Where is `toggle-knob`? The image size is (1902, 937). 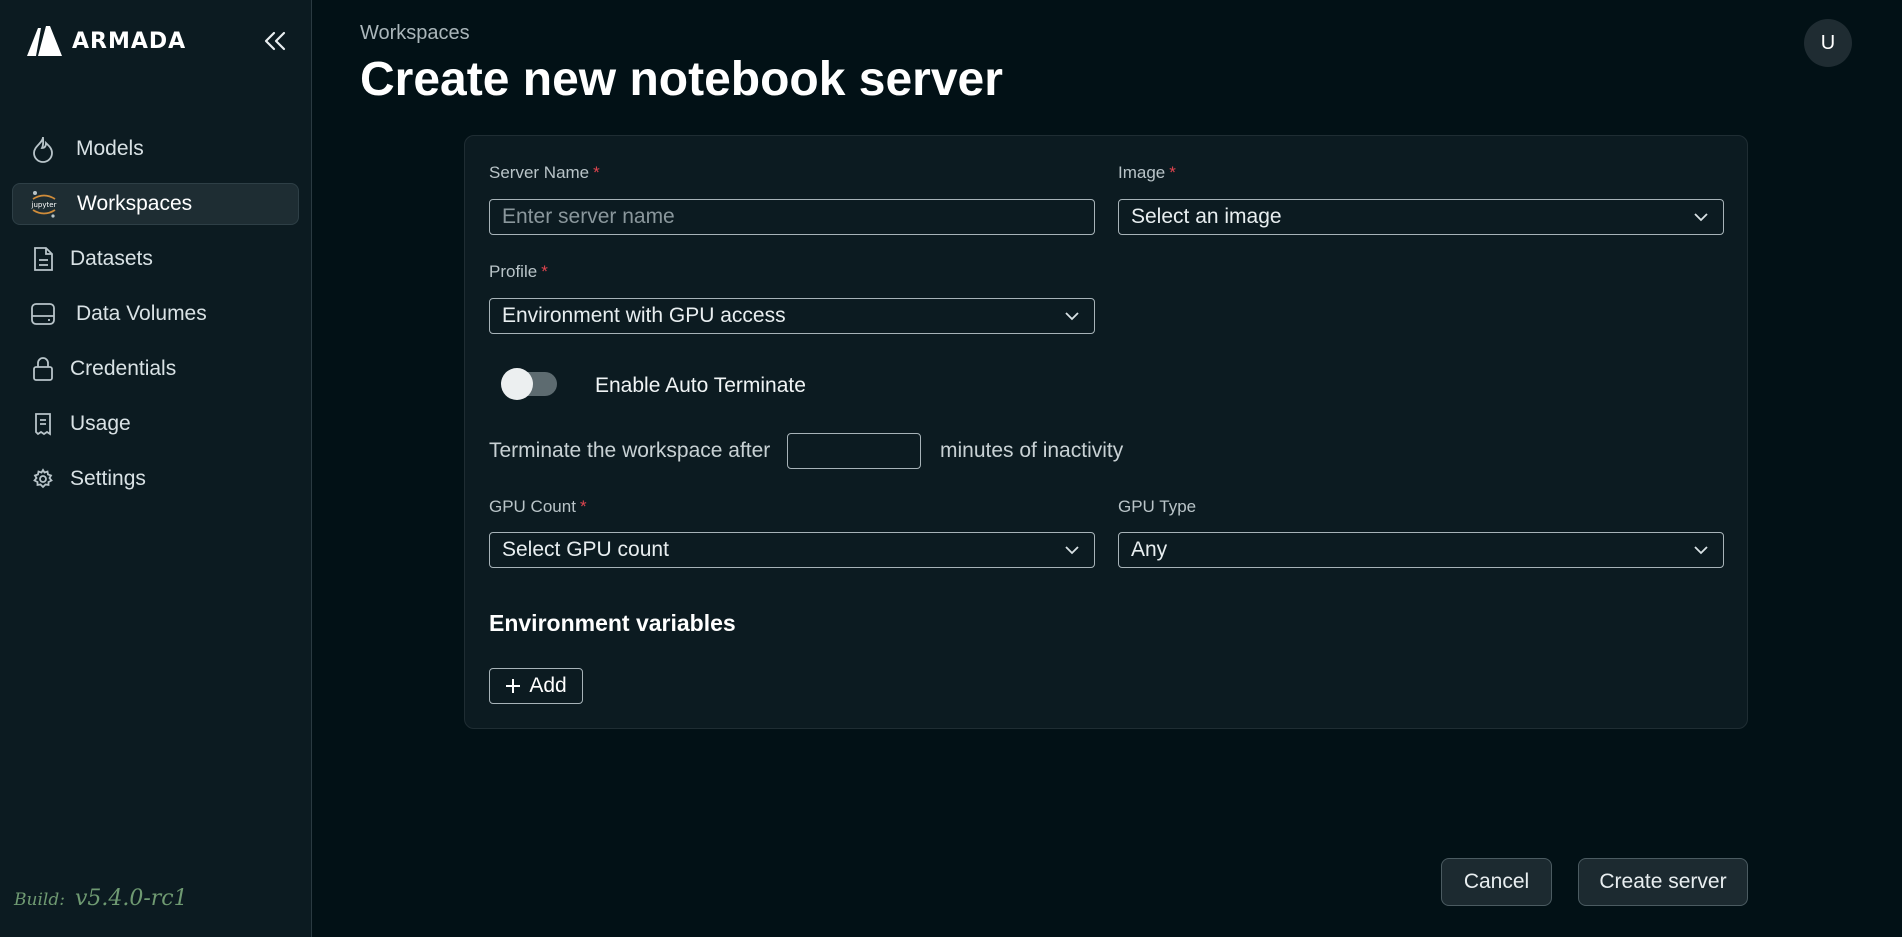 toggle-knob is located at coordinates (517, 384).